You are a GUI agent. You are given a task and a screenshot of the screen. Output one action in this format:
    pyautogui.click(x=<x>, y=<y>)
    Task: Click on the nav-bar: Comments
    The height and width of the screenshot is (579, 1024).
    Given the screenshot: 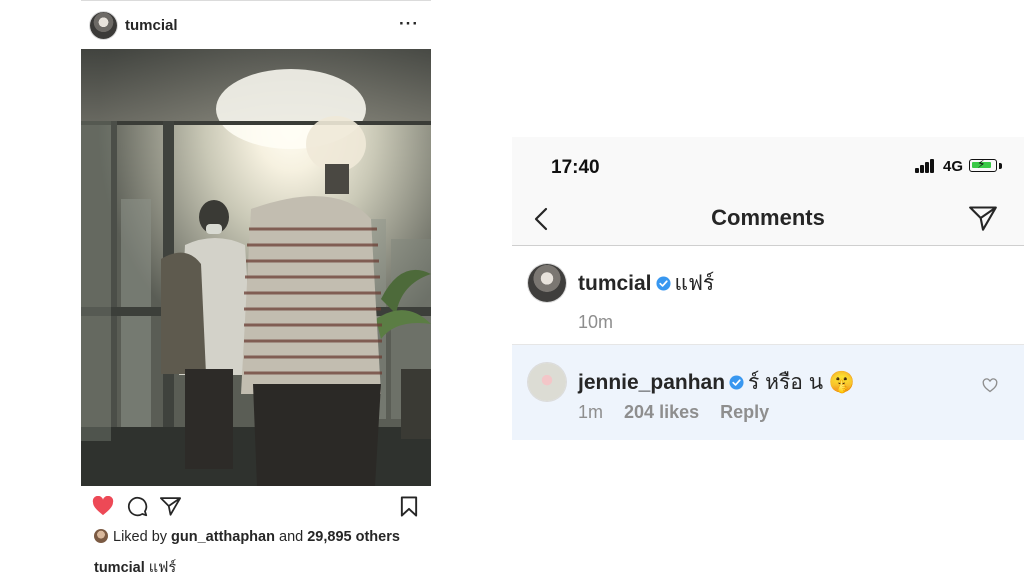 What is the action you would take?
    pyautogui.click(x=768, y=220)
    